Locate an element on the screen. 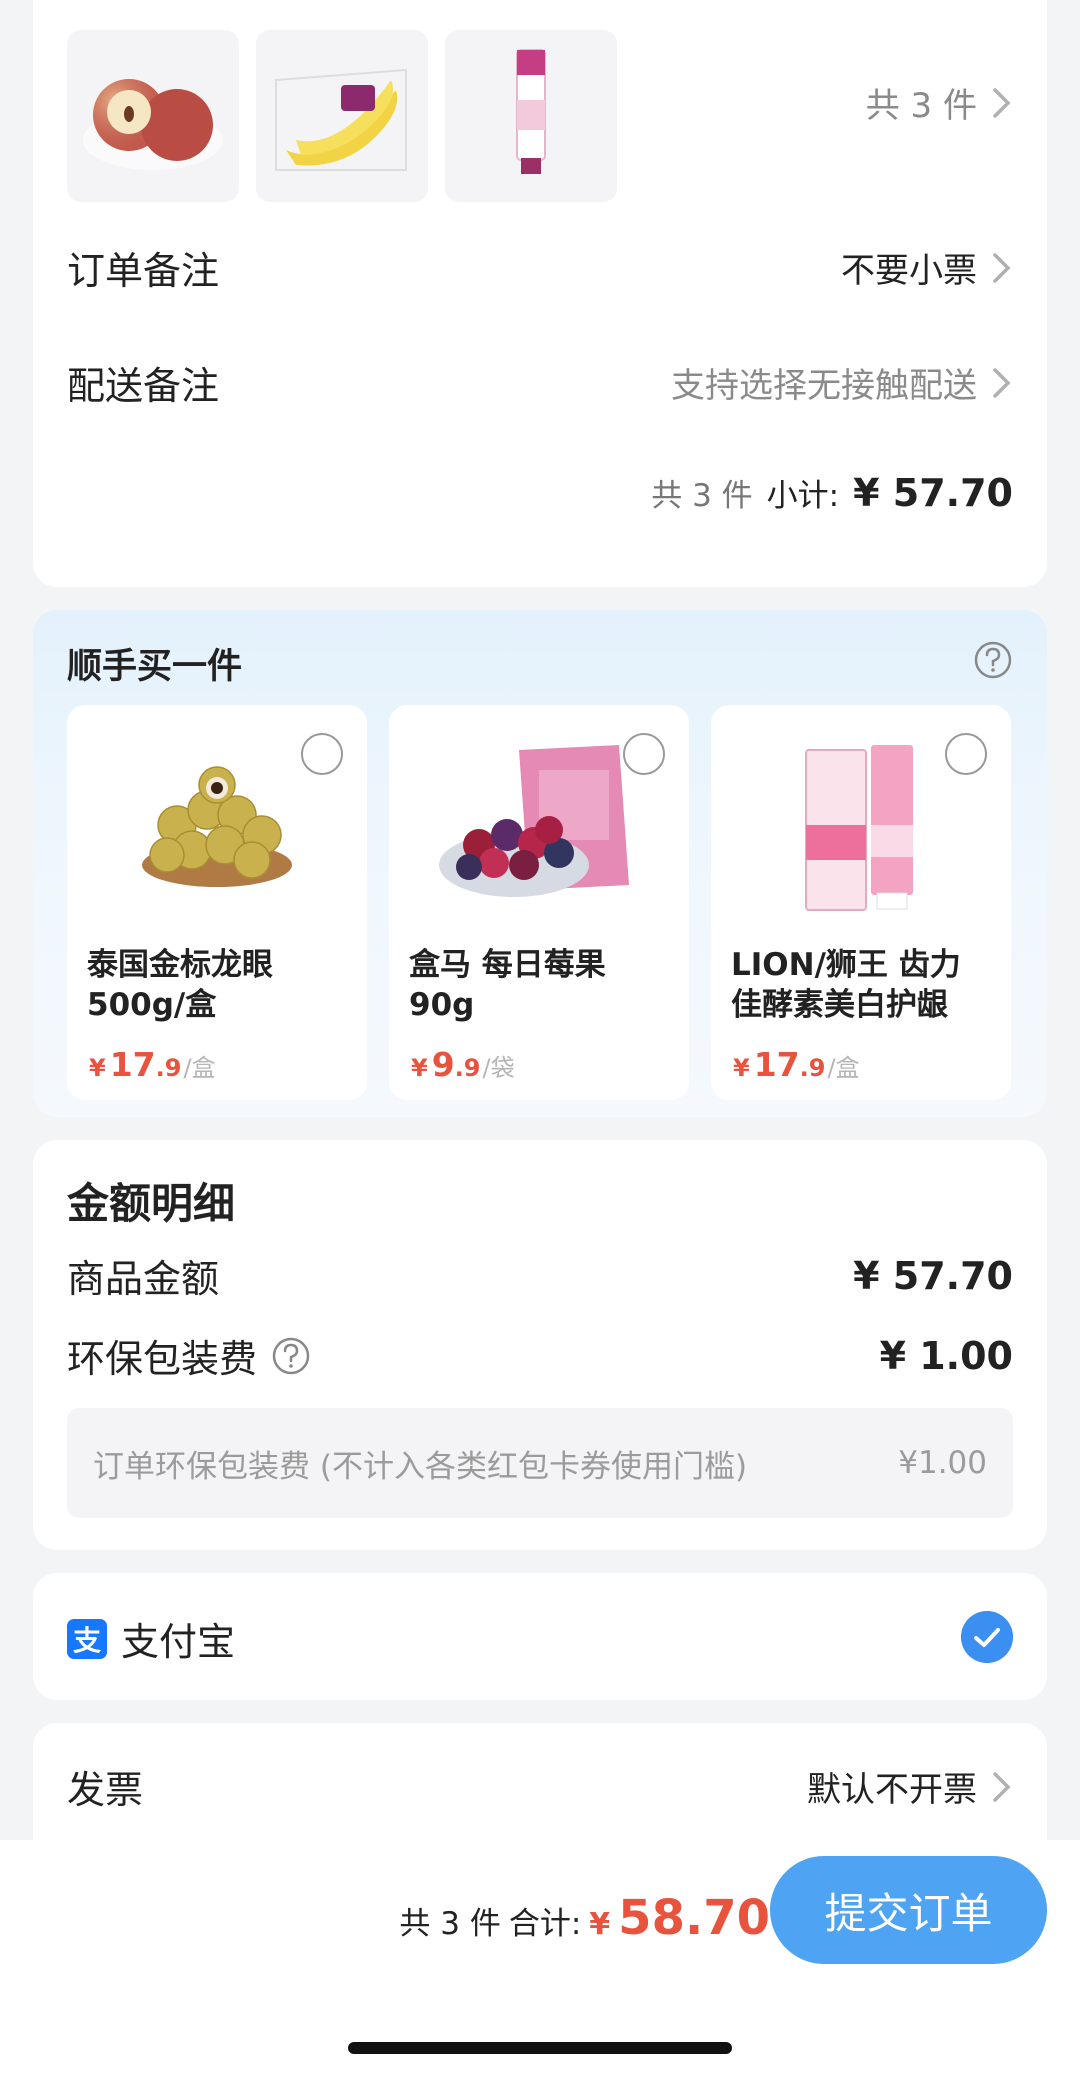 This screenshot has height=2079, width=1080. delivery-note-label: 配送备注 is located at coordinates (143, 386).